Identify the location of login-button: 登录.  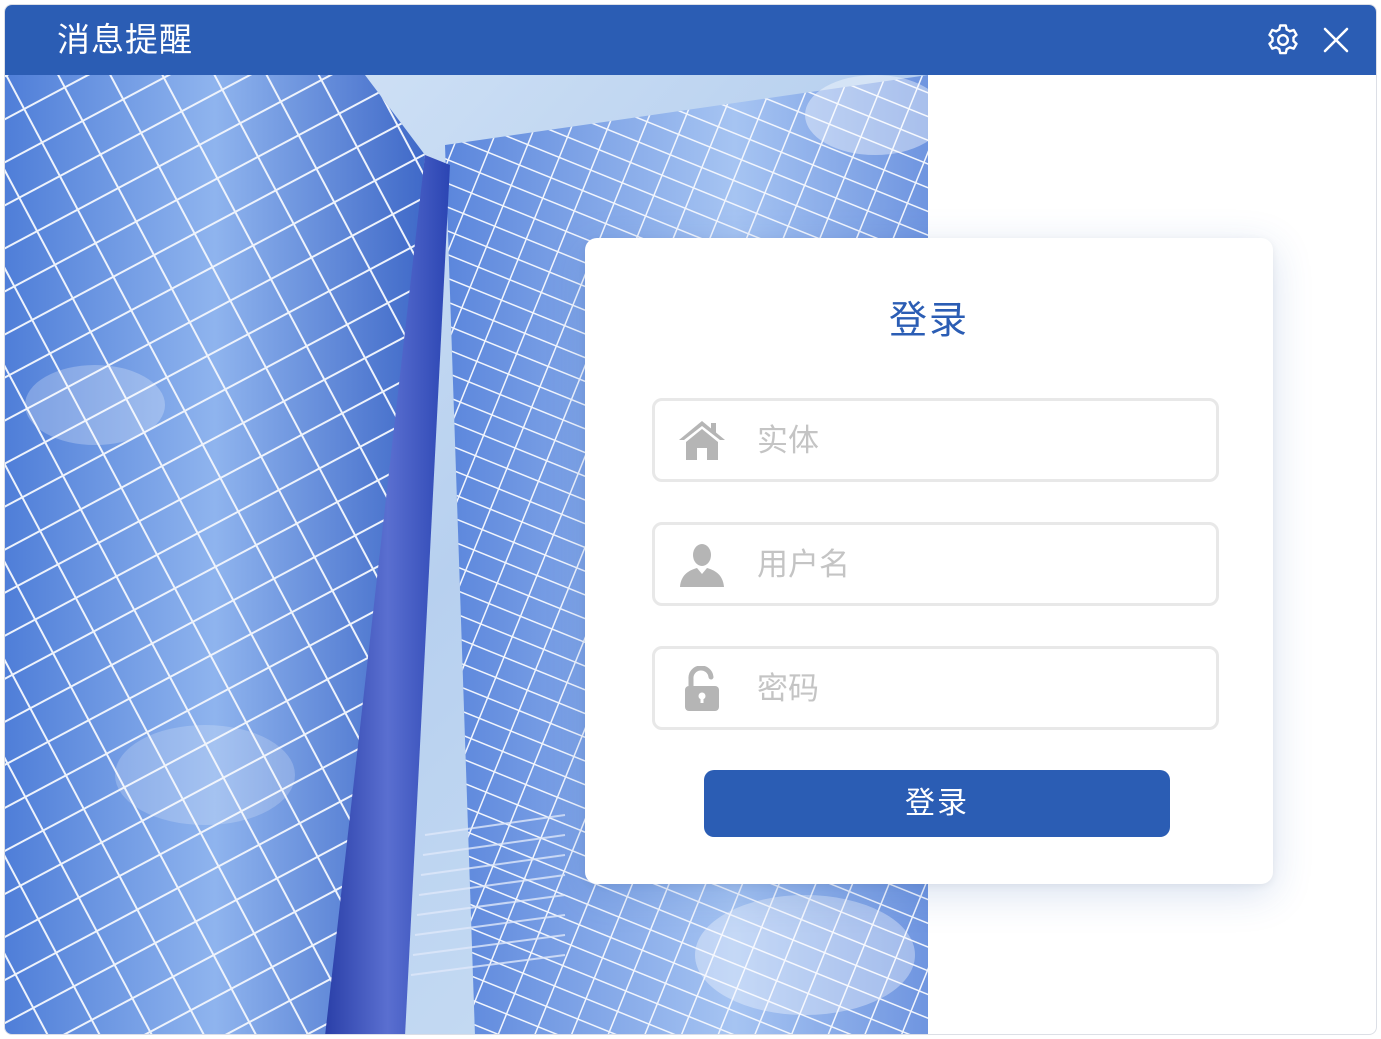
(937, 803).